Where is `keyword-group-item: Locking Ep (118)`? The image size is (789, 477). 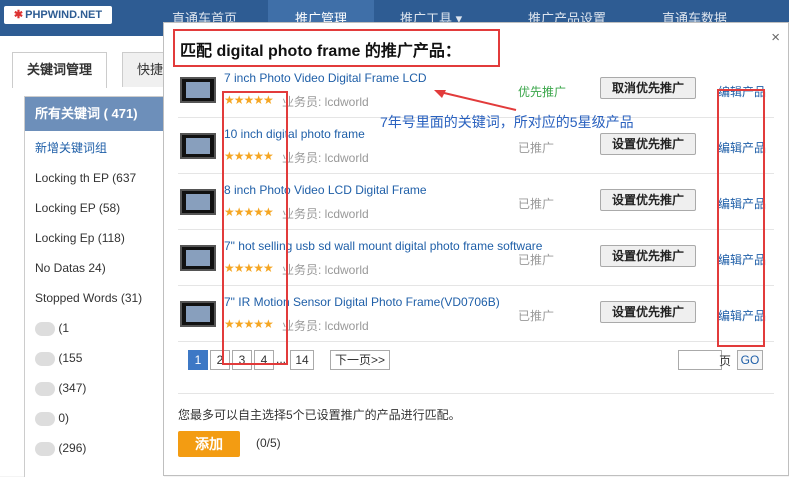 keyword-group-item: Locking Ep (118) is located at coordinates (80, 238).